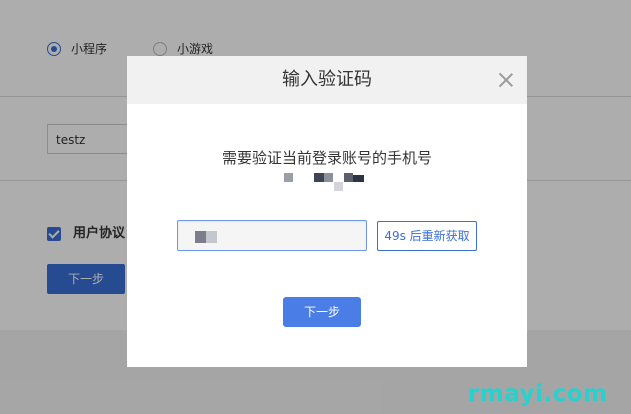 This screenshot has height=414, width=631. Describe the element at coordinates (427, 236) in the screenshot. I see `resend-code-button: 49s 后重新获取` at that location.